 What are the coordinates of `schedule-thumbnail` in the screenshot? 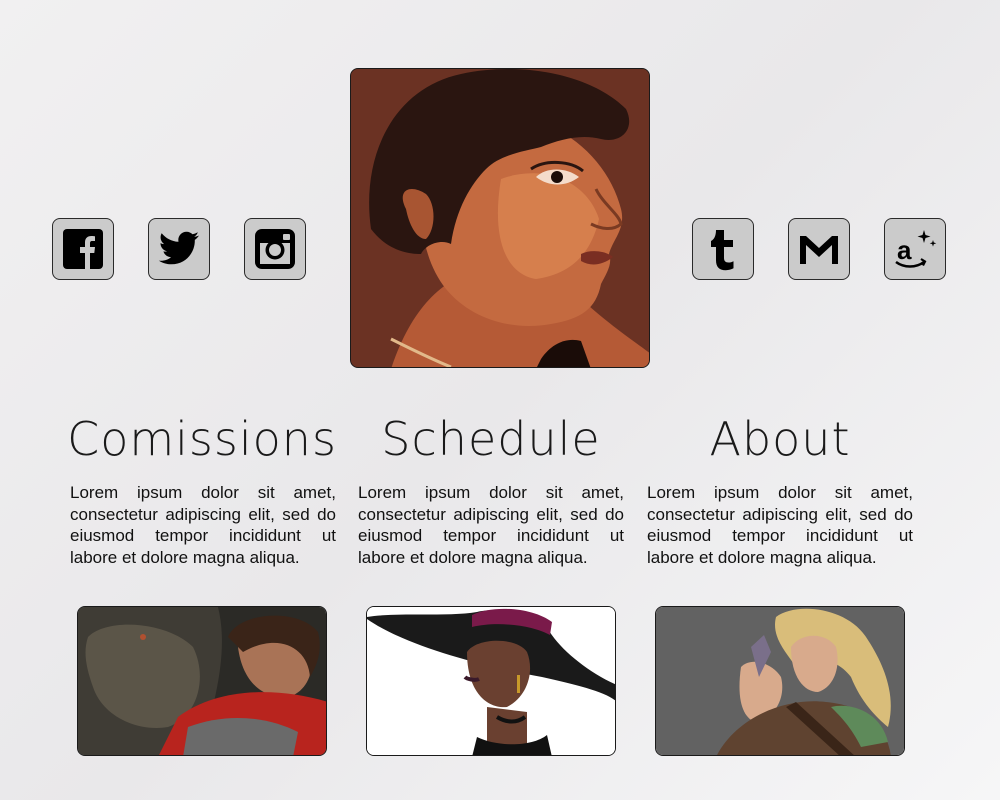 It's located at (491, 681).